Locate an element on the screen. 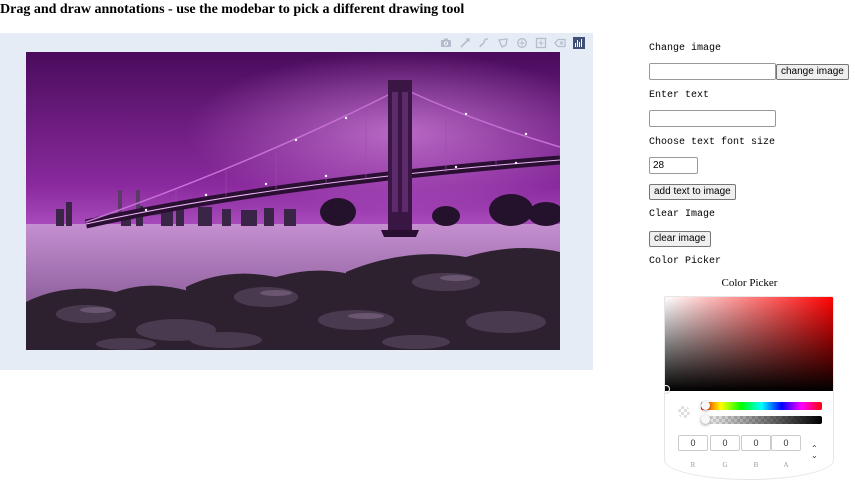  plotly-logo is located at coordinates (578, 43).